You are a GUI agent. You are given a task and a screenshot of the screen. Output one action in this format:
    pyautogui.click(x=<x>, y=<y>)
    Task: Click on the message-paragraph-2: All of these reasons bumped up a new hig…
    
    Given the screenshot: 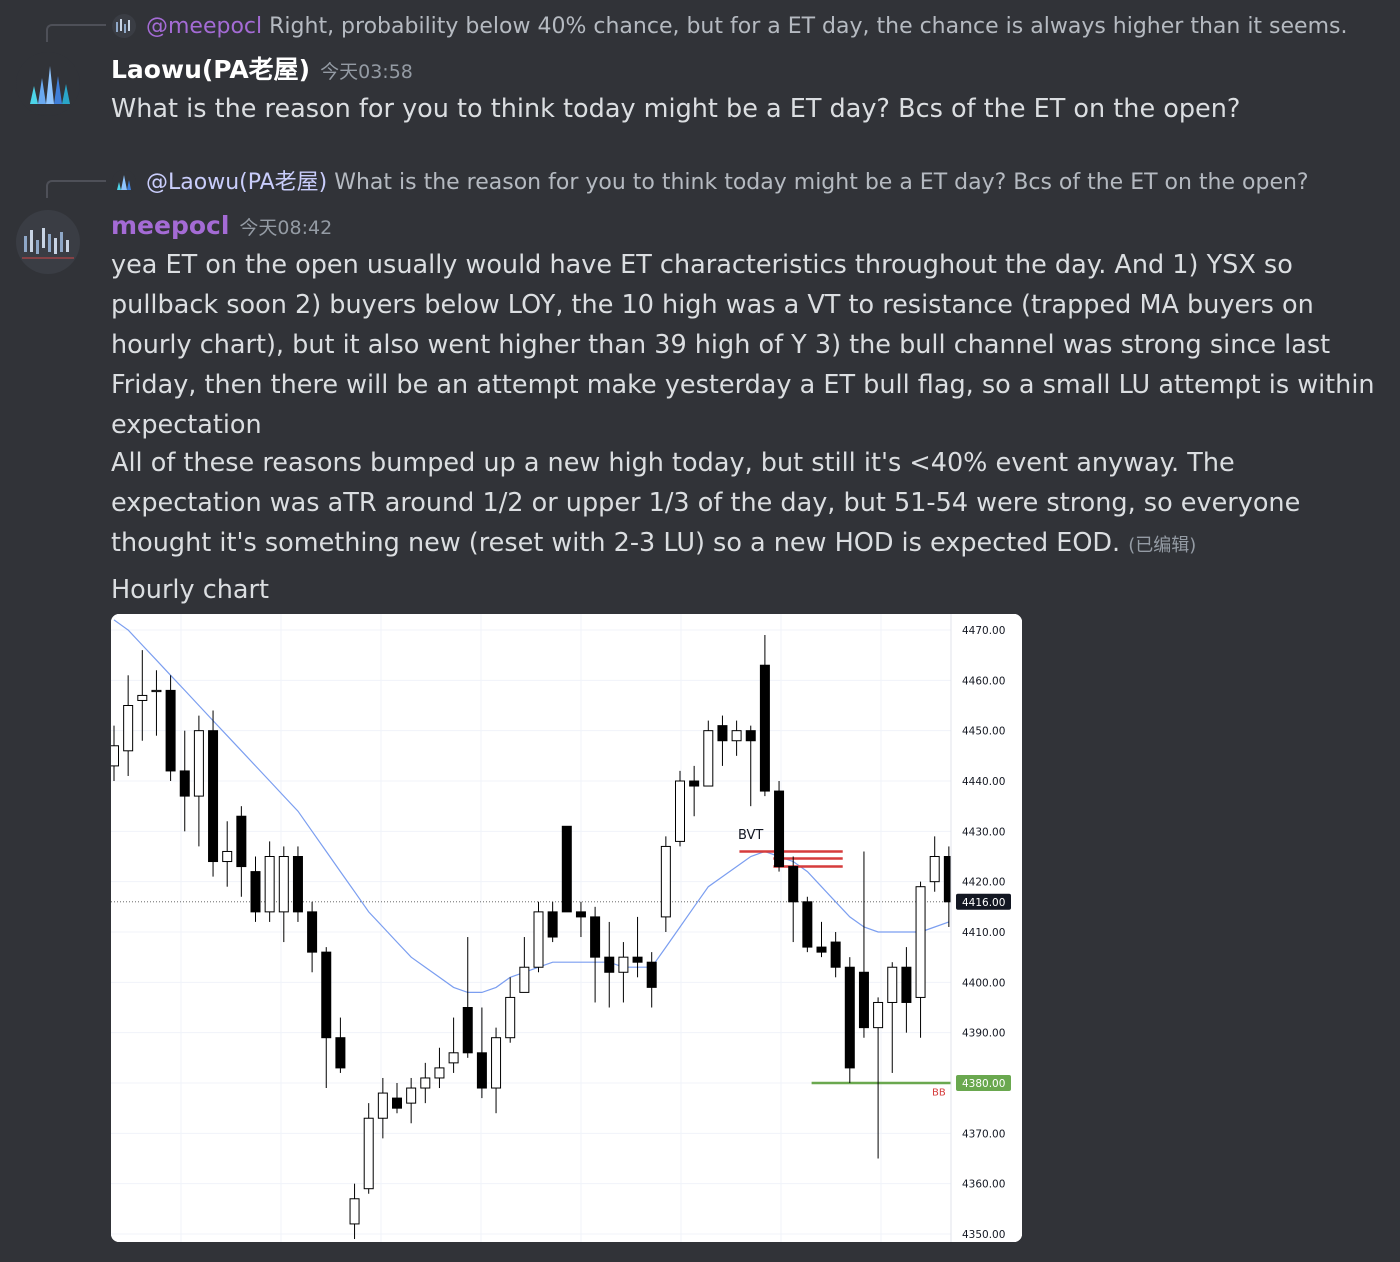 What is the action you would take?
    pyautogui.click(x=746, y=504)
    